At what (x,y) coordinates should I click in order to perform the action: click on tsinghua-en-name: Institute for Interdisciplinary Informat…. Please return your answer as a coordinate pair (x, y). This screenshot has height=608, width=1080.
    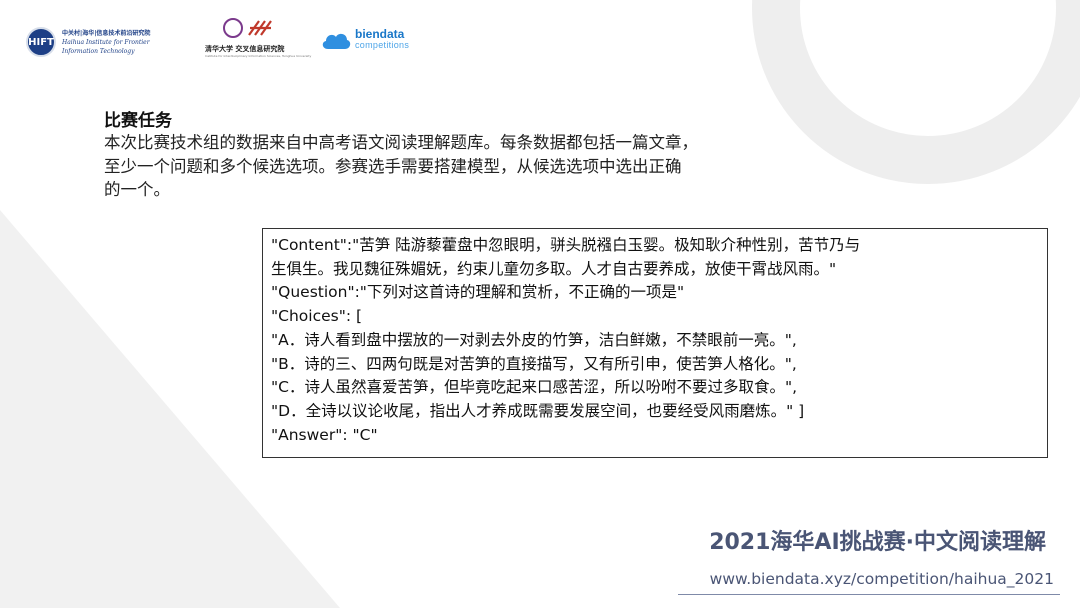
    Looking at the image, I should click on (258, 56).